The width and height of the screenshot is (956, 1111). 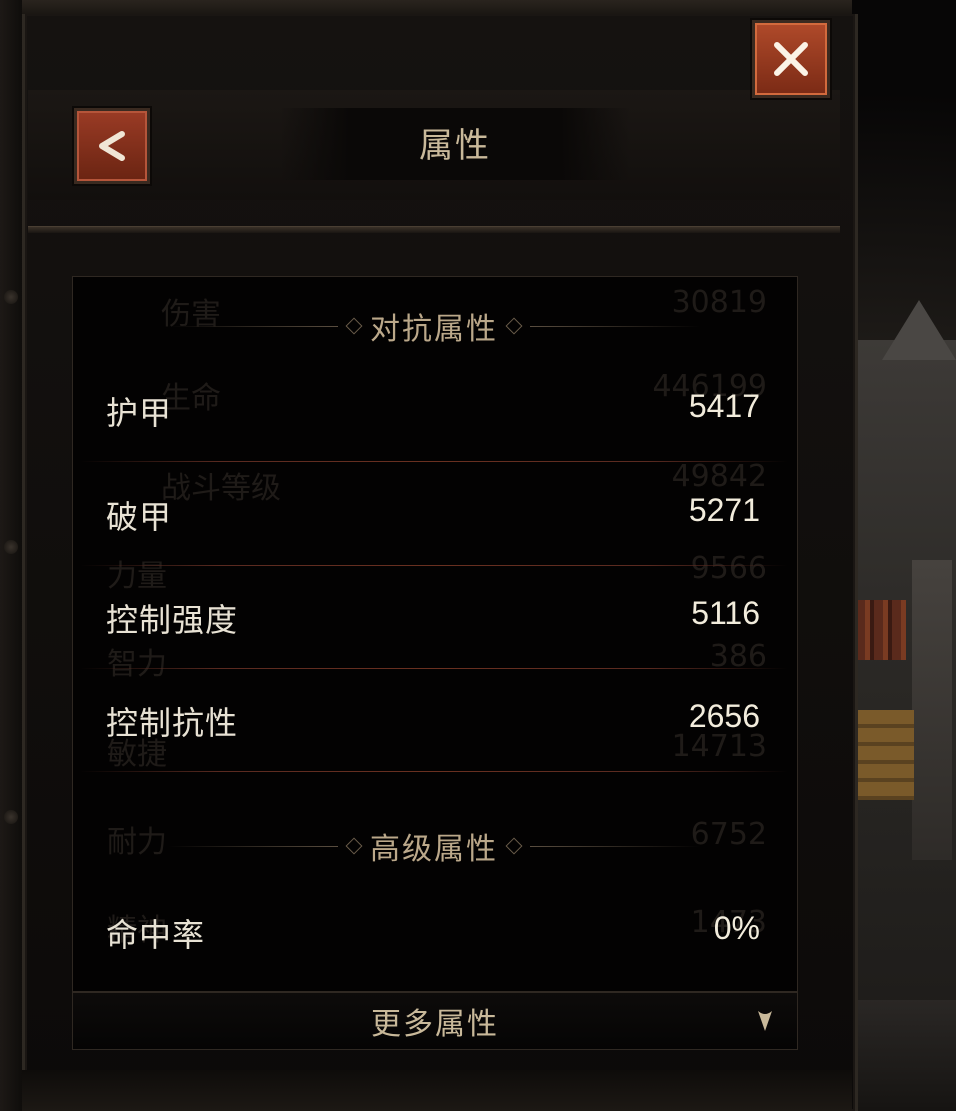 I want to click on scenery-floor, so click(x=904, y=1055).